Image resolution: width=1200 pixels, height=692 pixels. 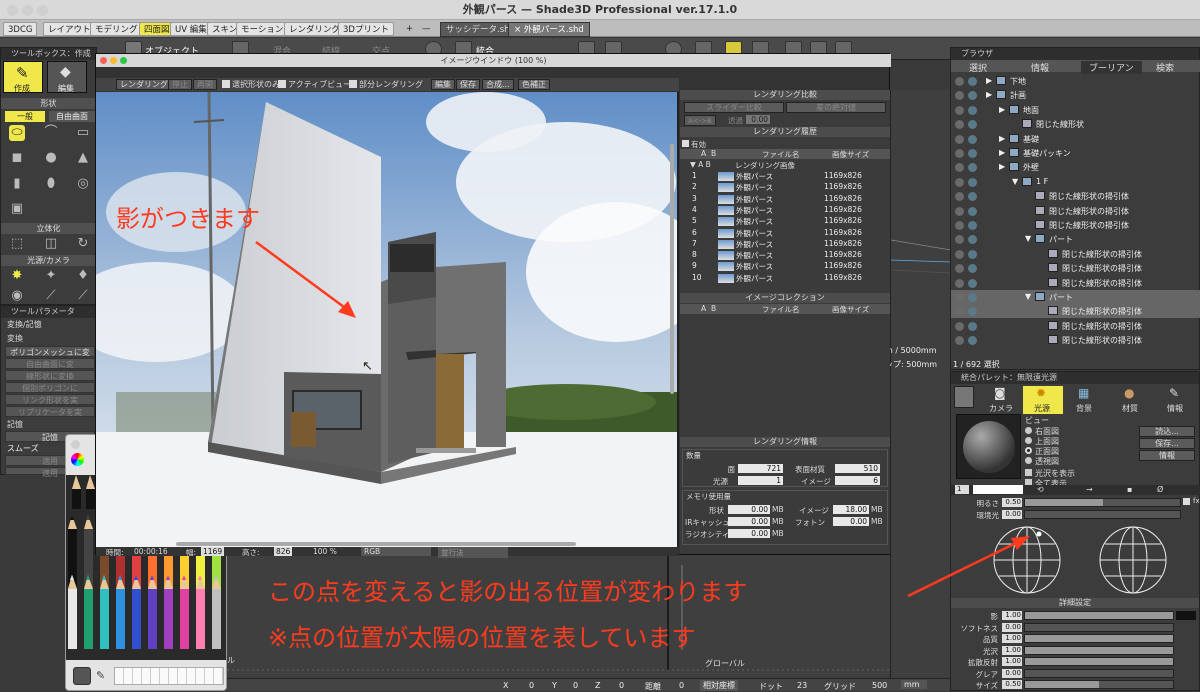 What do you see at coordinates (12, 10) in the screenshot?
I see `close-dot` at bounding box center [12, 10].